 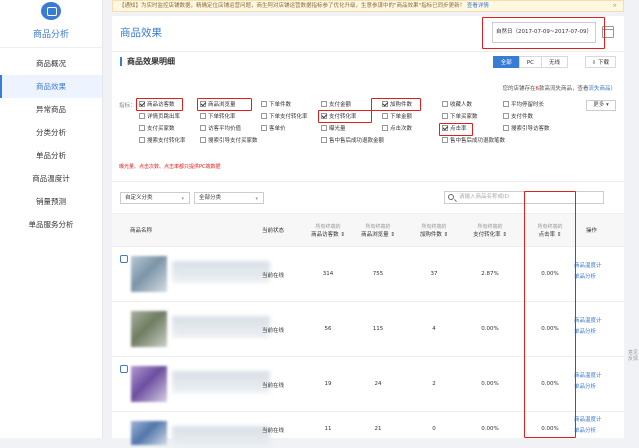 I want to click on col-conversion: 所有终端的 支付转化率 ⇕, so click(x=490, y=231).